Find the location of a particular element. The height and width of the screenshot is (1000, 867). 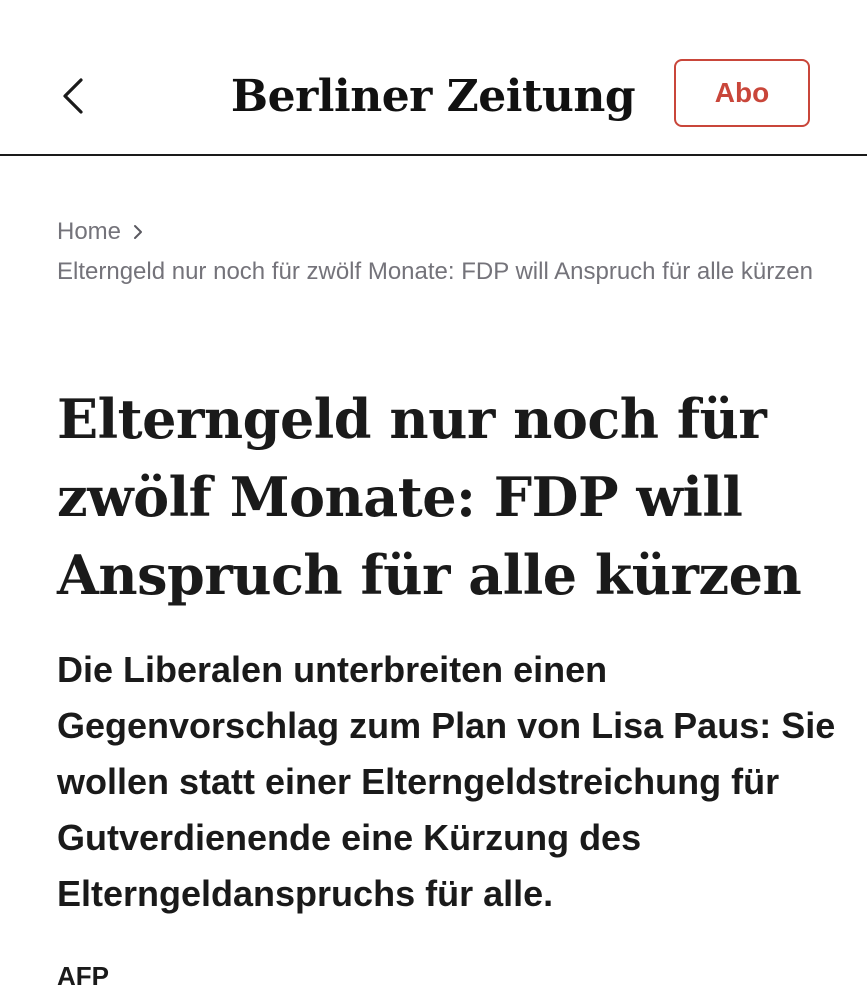

article-source: AFP is located at coordinates (83, 976).